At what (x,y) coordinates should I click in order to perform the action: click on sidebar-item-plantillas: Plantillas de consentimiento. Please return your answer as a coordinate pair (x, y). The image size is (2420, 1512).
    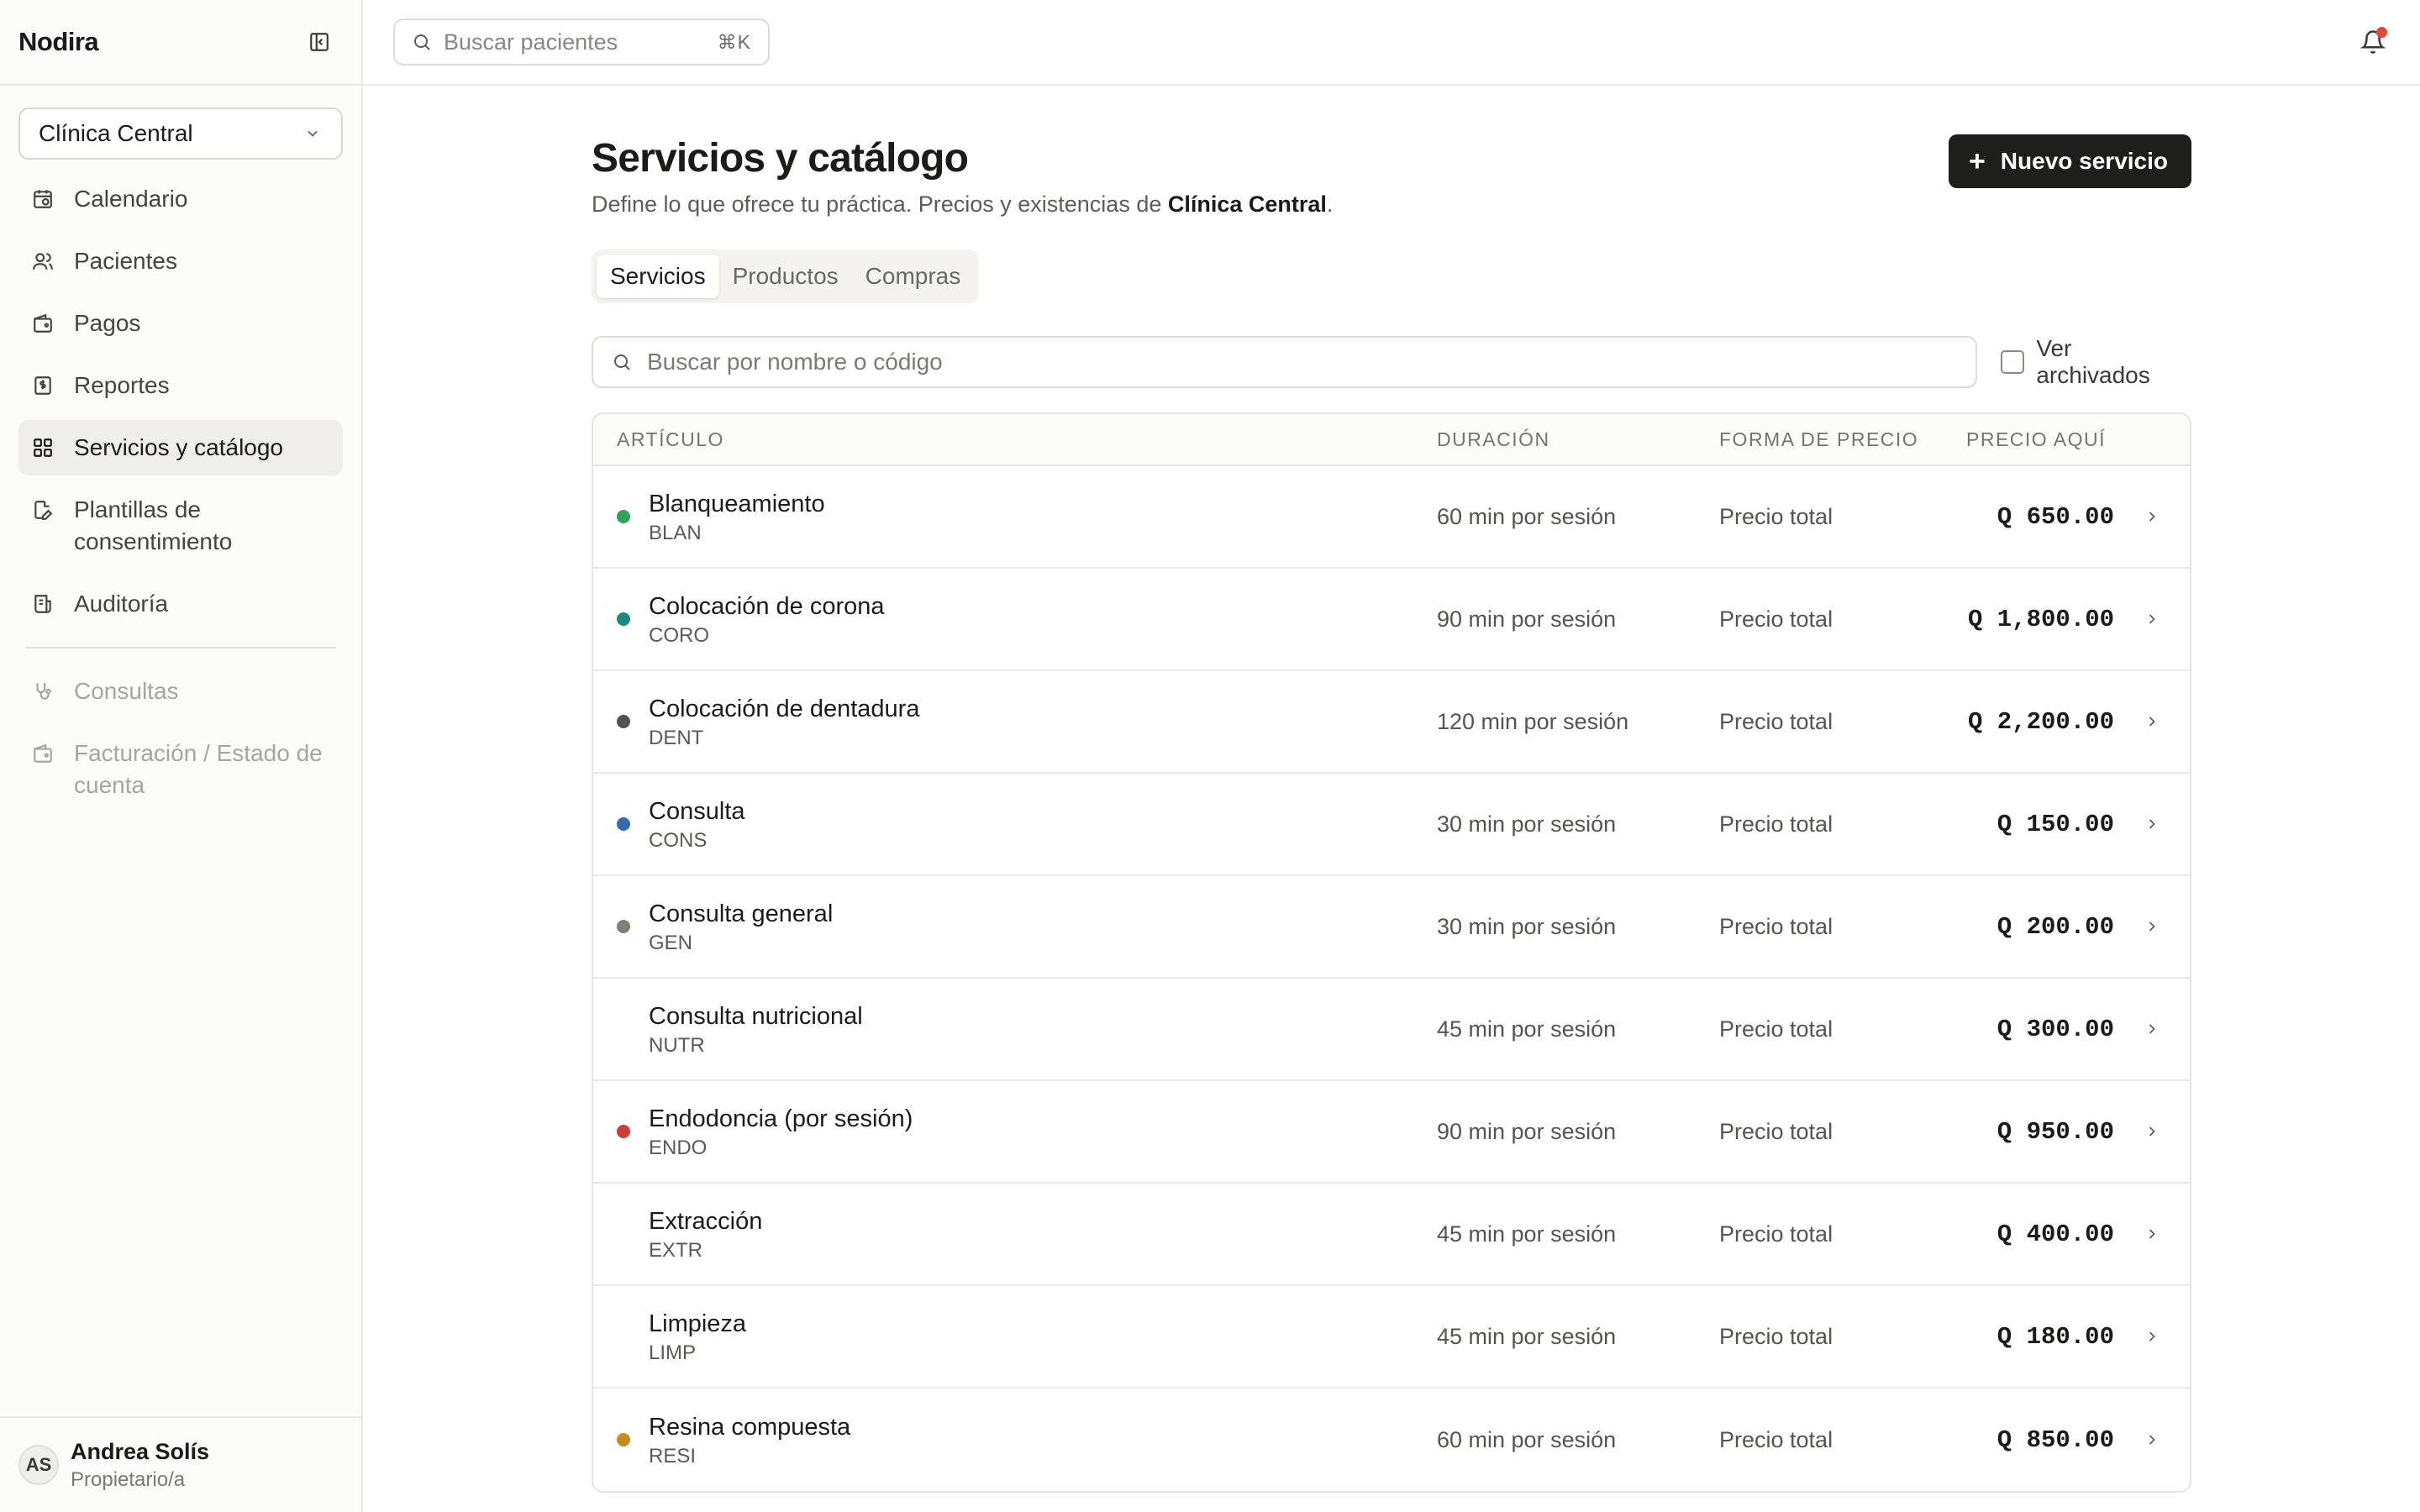
    Looking at the image, I should click on (180, 526).